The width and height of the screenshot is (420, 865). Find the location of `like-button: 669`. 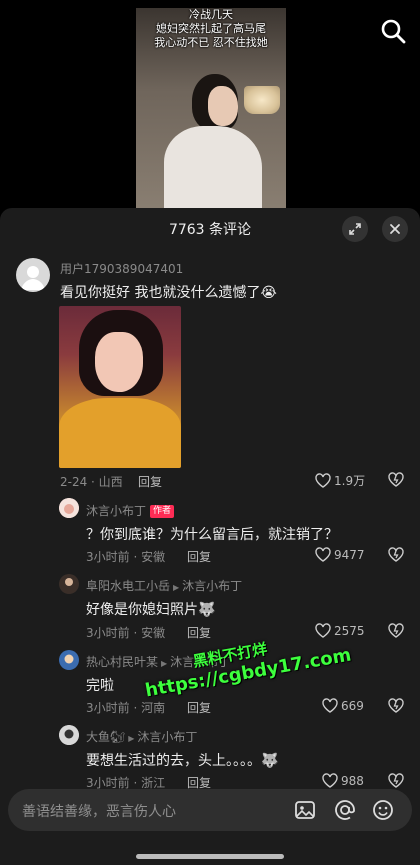

like-button: 669 is located at coordinates (343, 705).